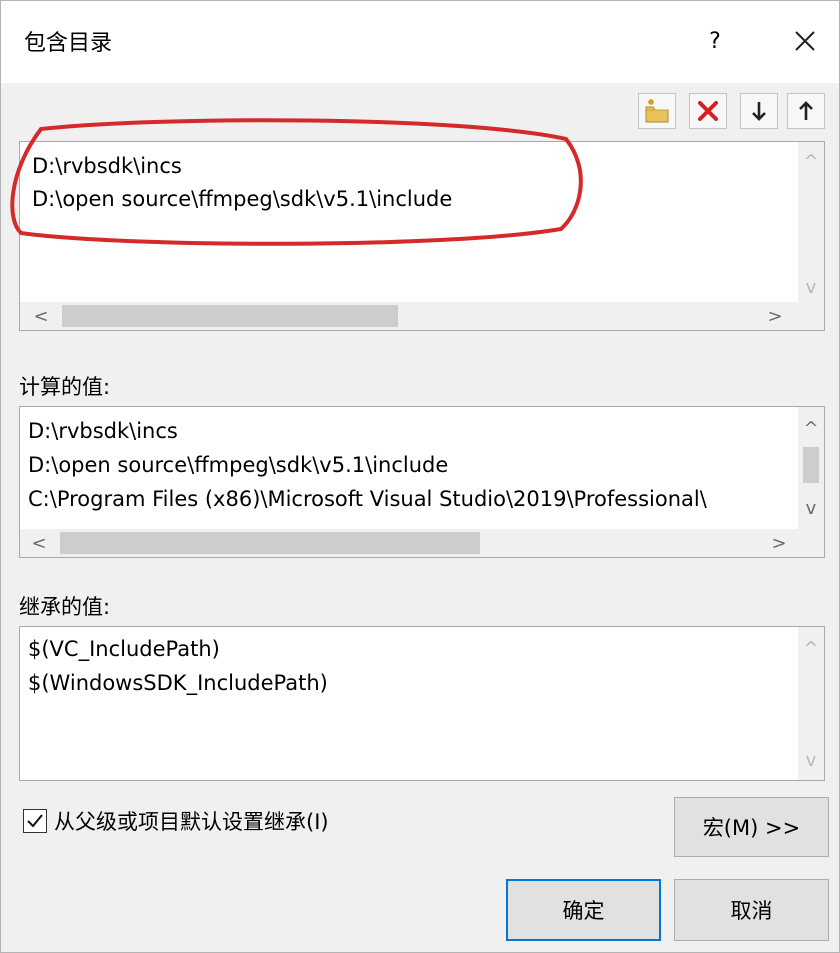 The image size is (840, 953). Describe the element at coordinates (715, 41) in the screenshot. I see `help-button: ?` at that location.